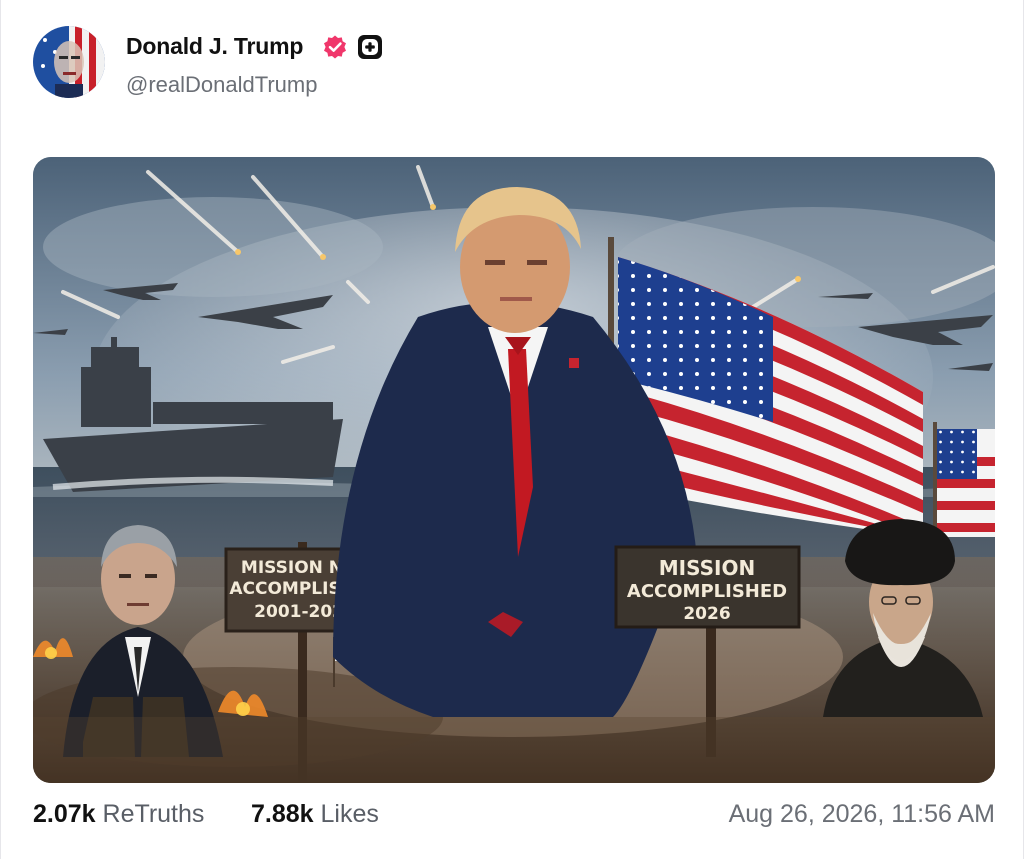  Describe the element at coordinates (282, 814) in the screenshot. I see `likes-count: 7.88k` at that location.